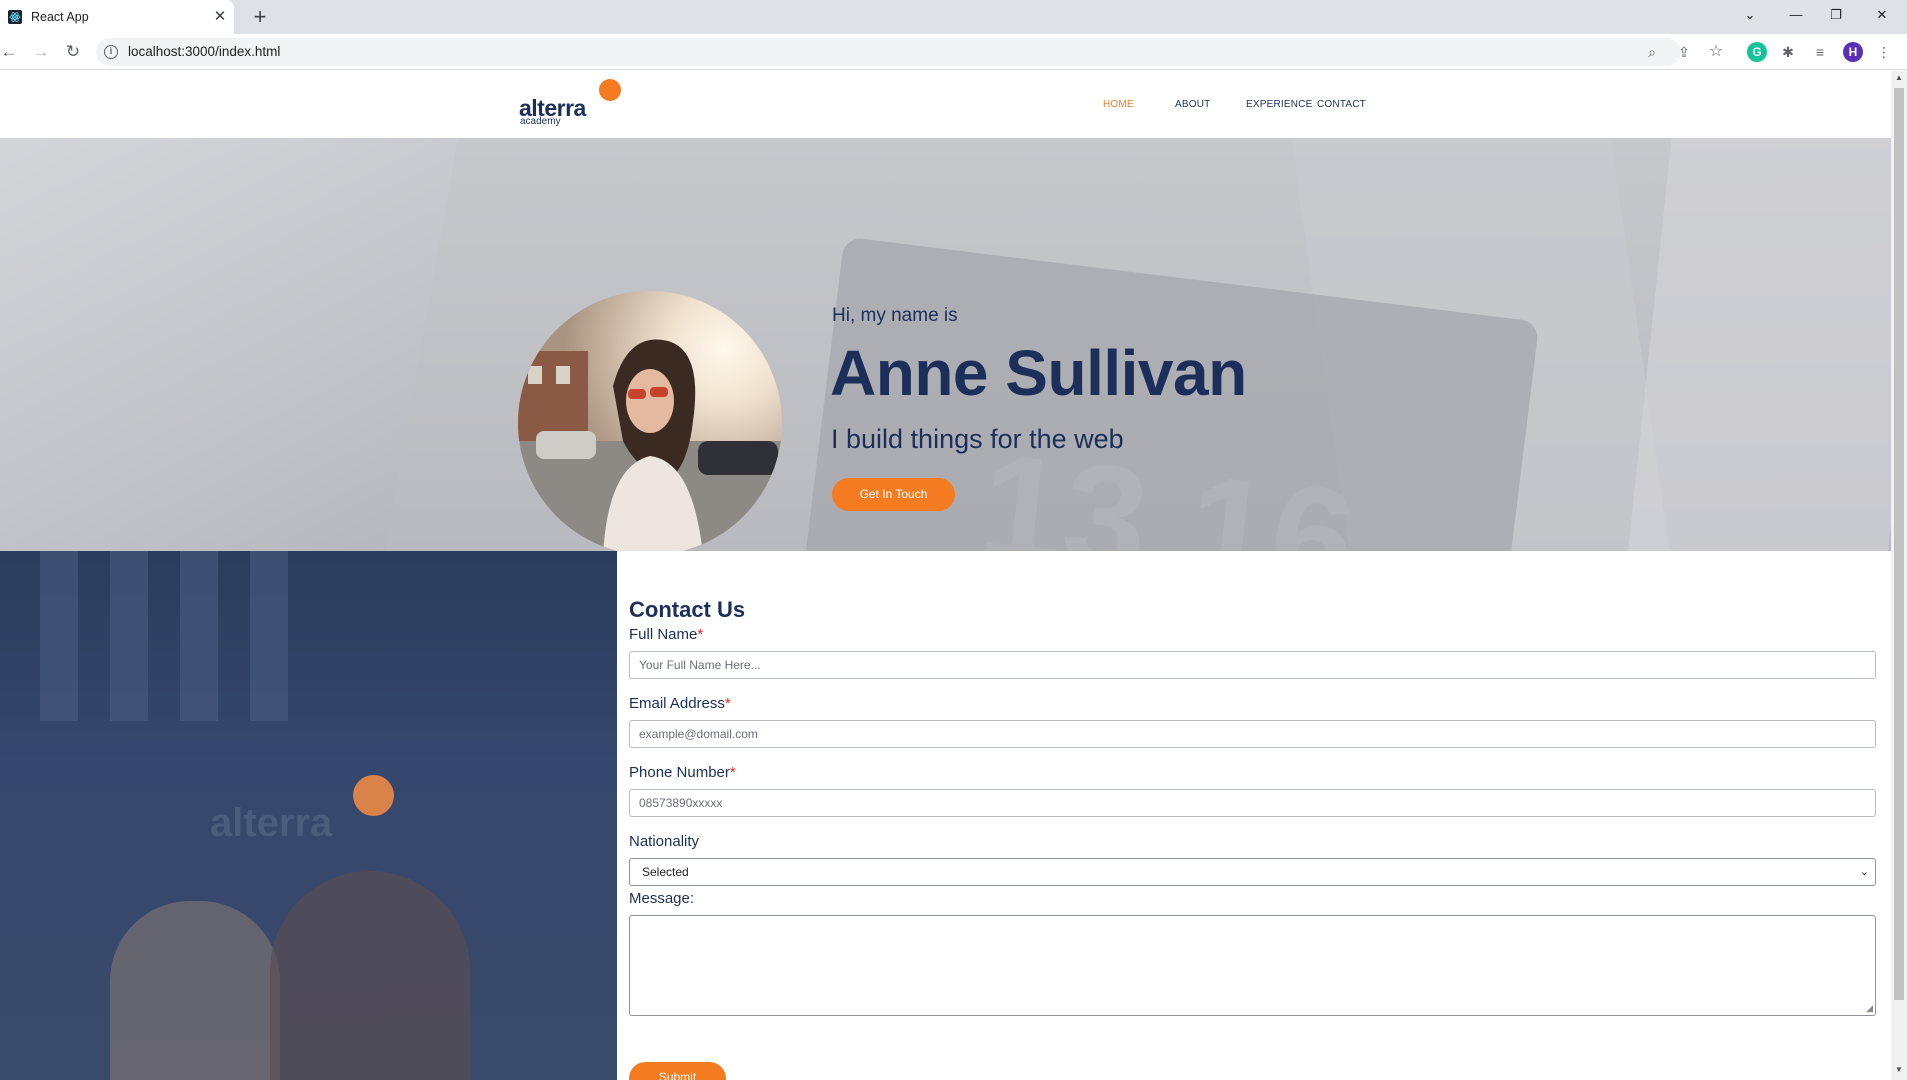  I want to click on menu-kebab-icon: ⋮, so click(1884, 52).